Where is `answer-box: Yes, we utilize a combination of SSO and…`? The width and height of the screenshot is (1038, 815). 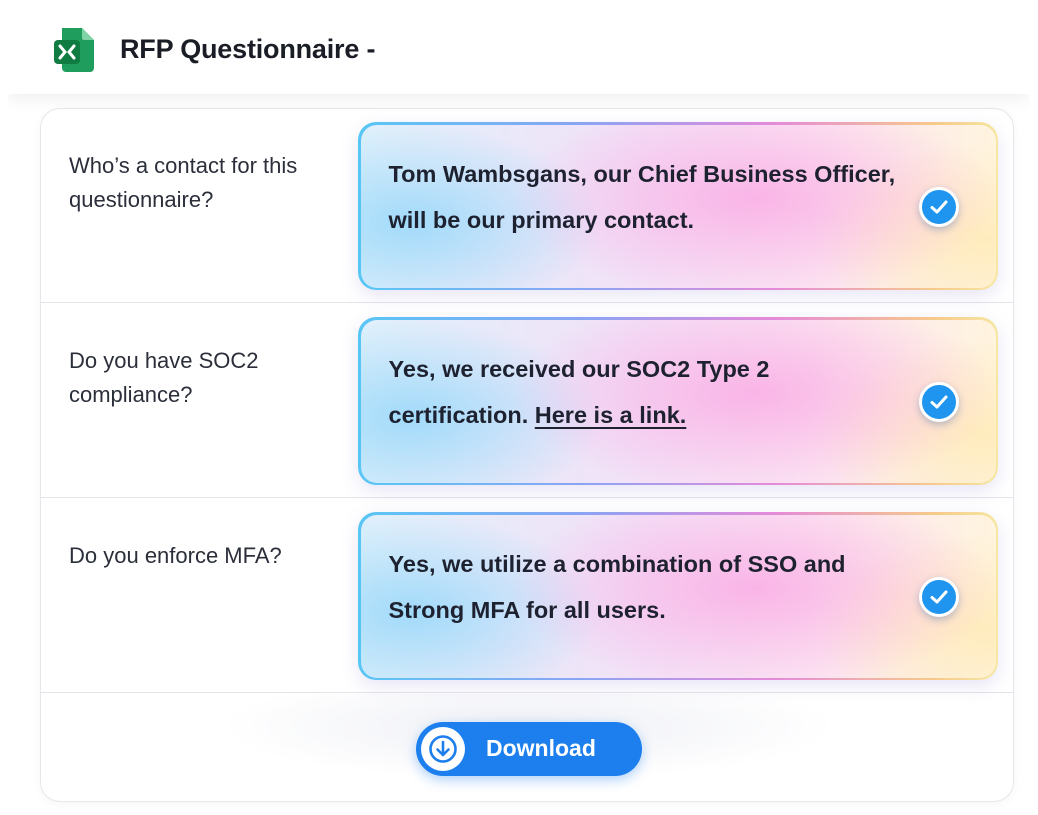
answer-box: Yes, we utilize a combination of SSO and… is located at coordinates (678, 596).